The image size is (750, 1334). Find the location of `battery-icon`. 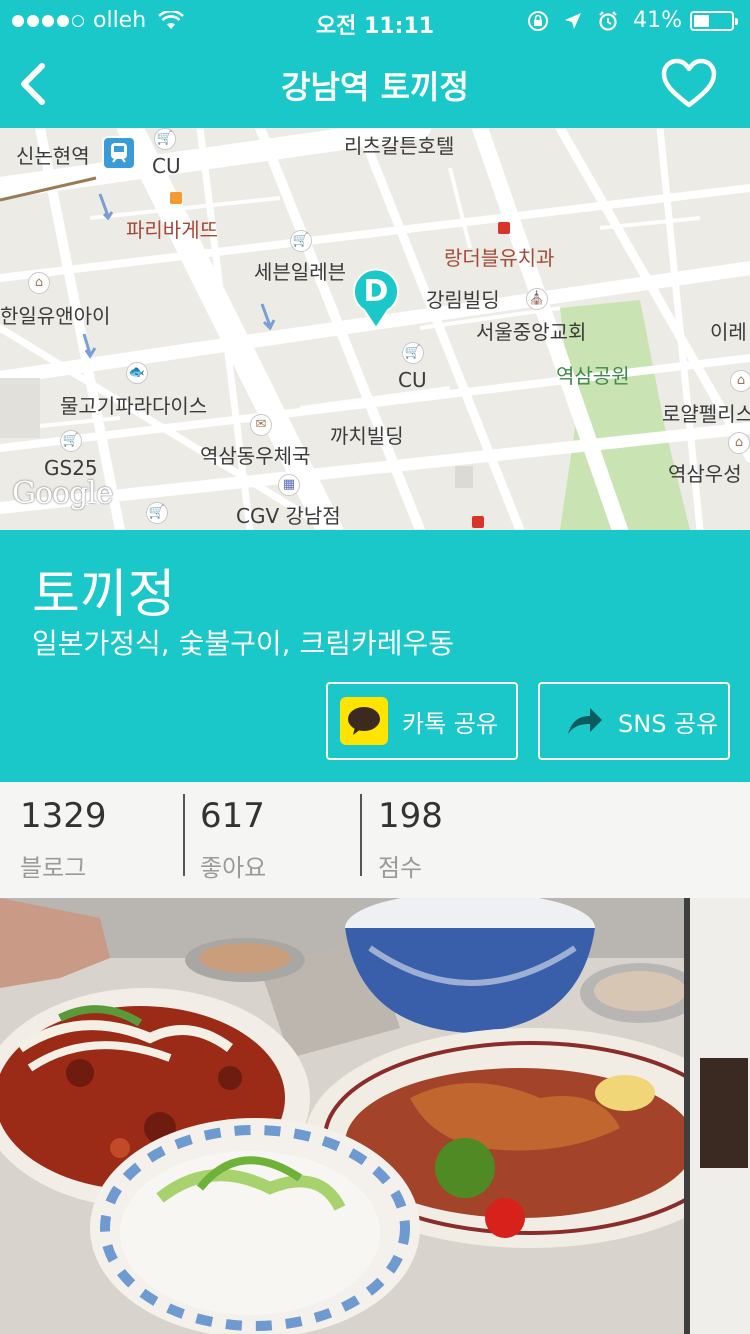

battery-icon is located at coordinates (714, 20).